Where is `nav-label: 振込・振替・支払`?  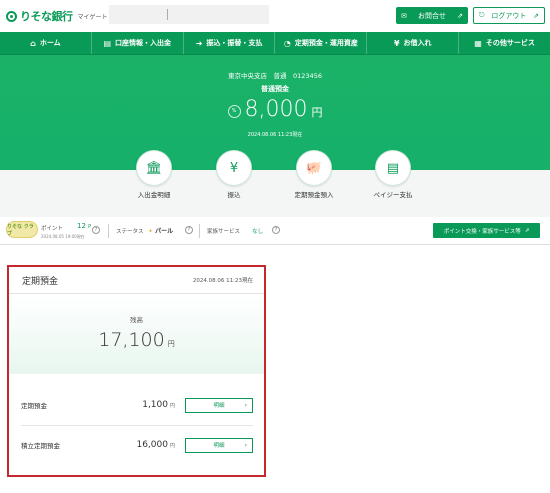 nav-label: 振込・振替・支払 is located at coordinates (234, 43).